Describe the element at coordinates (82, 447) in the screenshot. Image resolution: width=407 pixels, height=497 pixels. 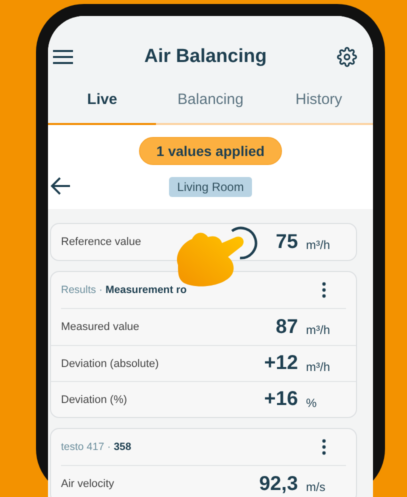
I see `card-source: testo 417` at that location.